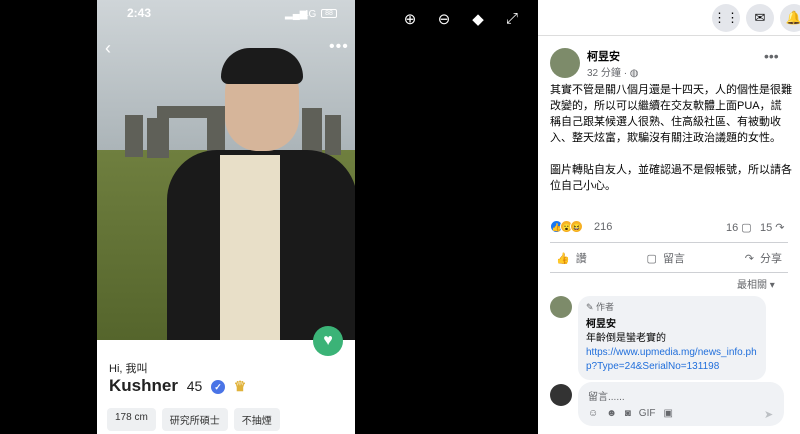  What do you see at coordinates (603, 56) in the screenshot?
I see `author-name: 柯昱安` at bounding box center [603, 56].